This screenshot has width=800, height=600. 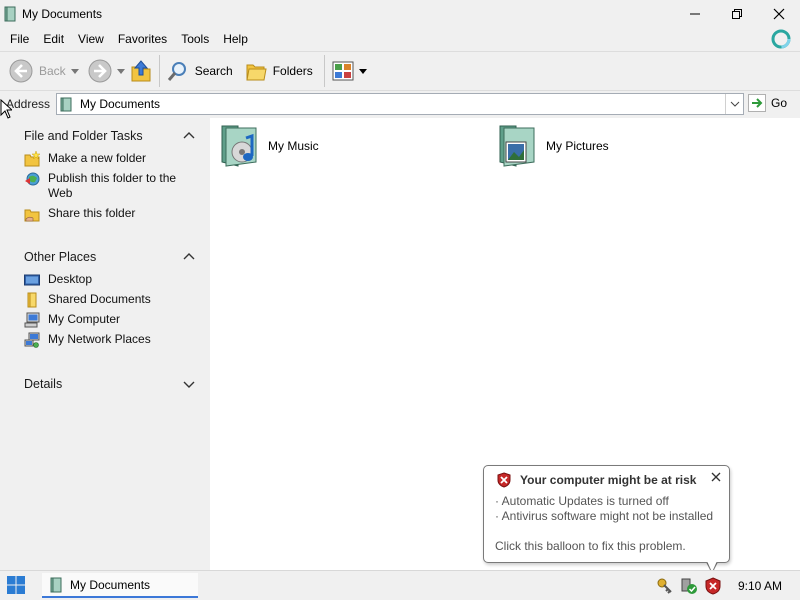 I want to click on minimize-button, so click(x=695, y=14).